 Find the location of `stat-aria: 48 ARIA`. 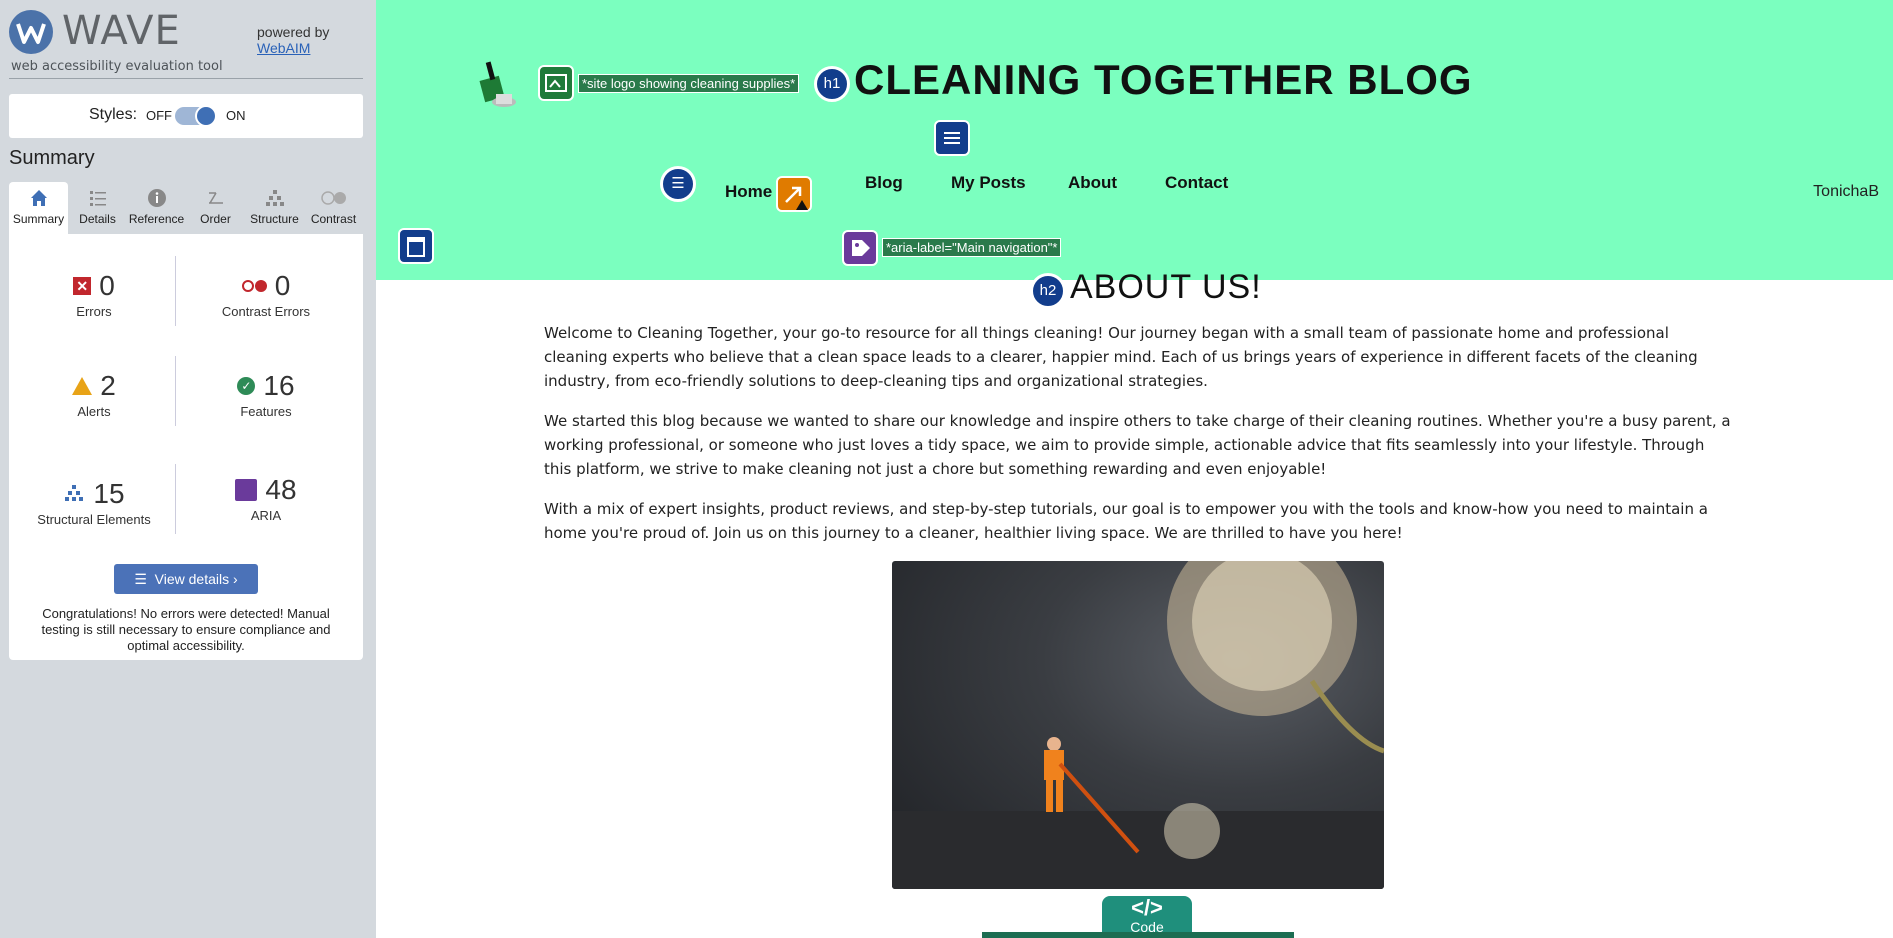

stat-aria: 48 ARIA is located at coordinates (266, 498).